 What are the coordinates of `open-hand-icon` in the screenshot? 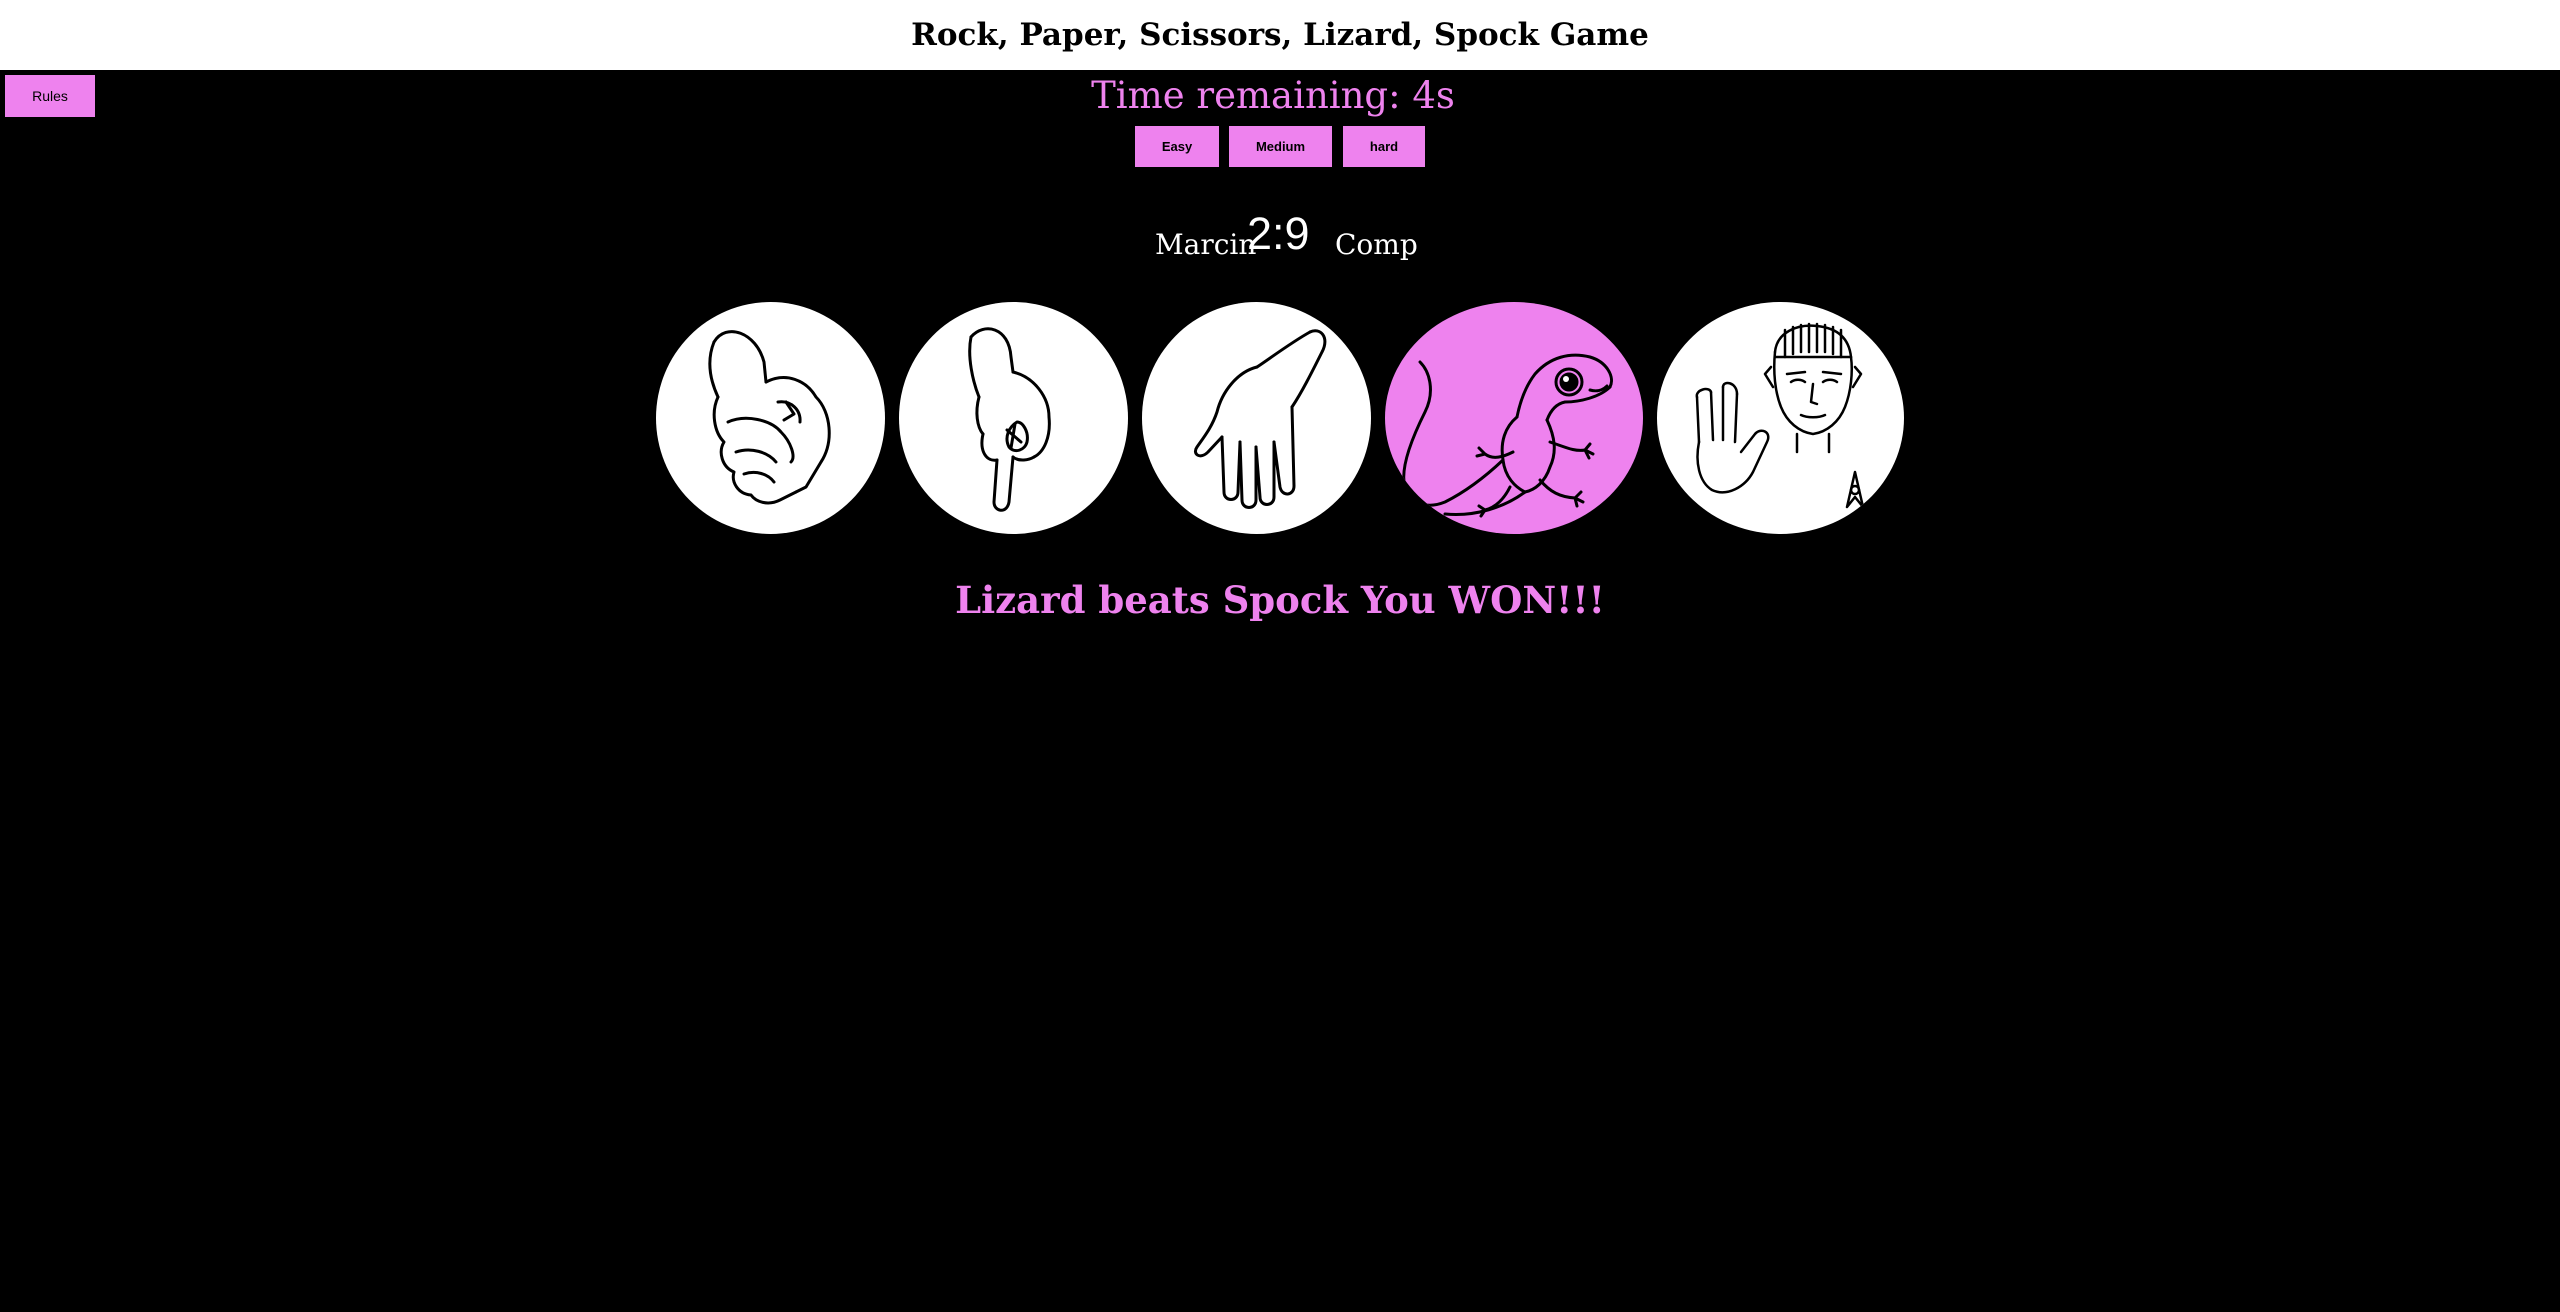 It's located at (1260, 419).